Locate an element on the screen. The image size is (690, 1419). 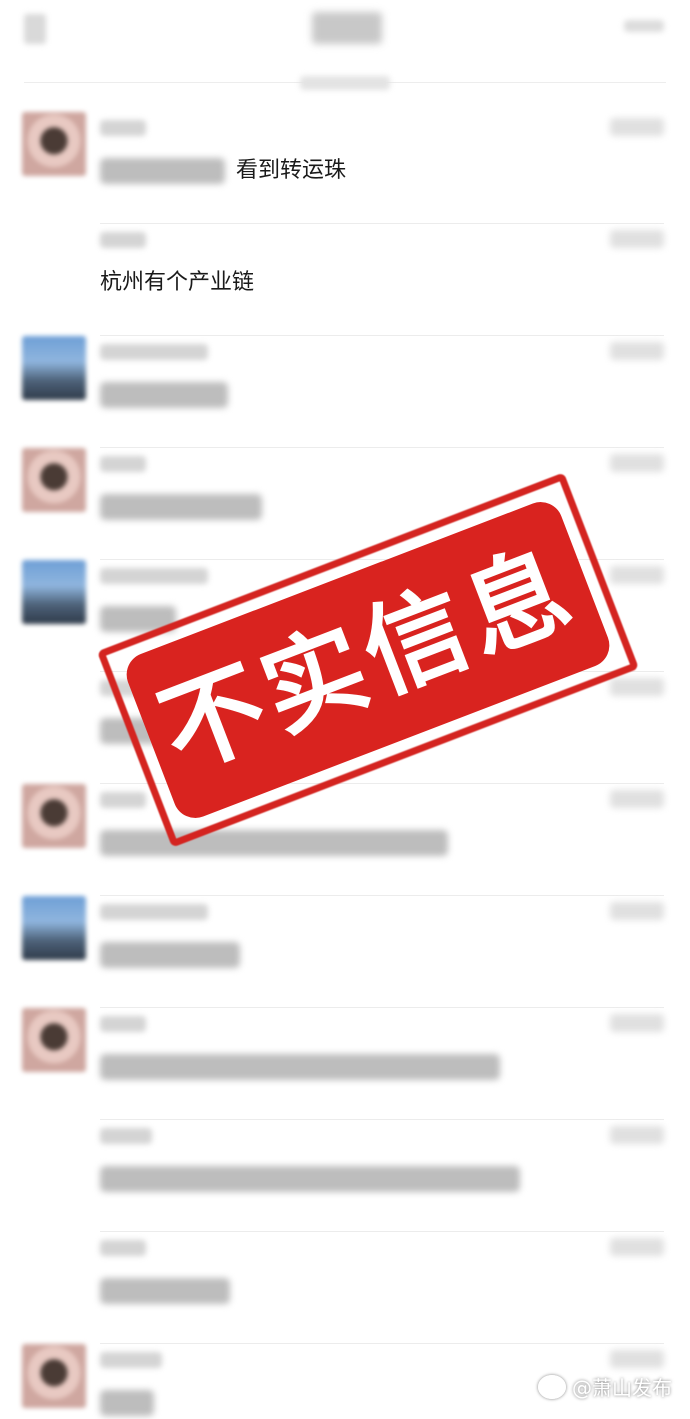
more-icon is located at coordinates (644, 26).